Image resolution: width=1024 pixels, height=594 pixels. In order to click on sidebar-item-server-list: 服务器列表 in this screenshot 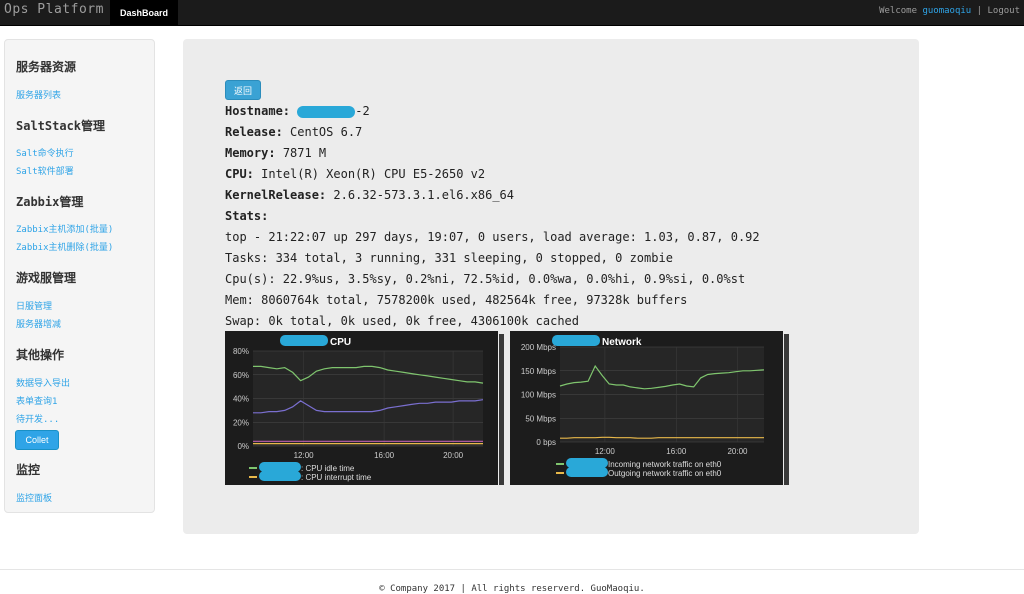, I will do `click(38, 94)`.